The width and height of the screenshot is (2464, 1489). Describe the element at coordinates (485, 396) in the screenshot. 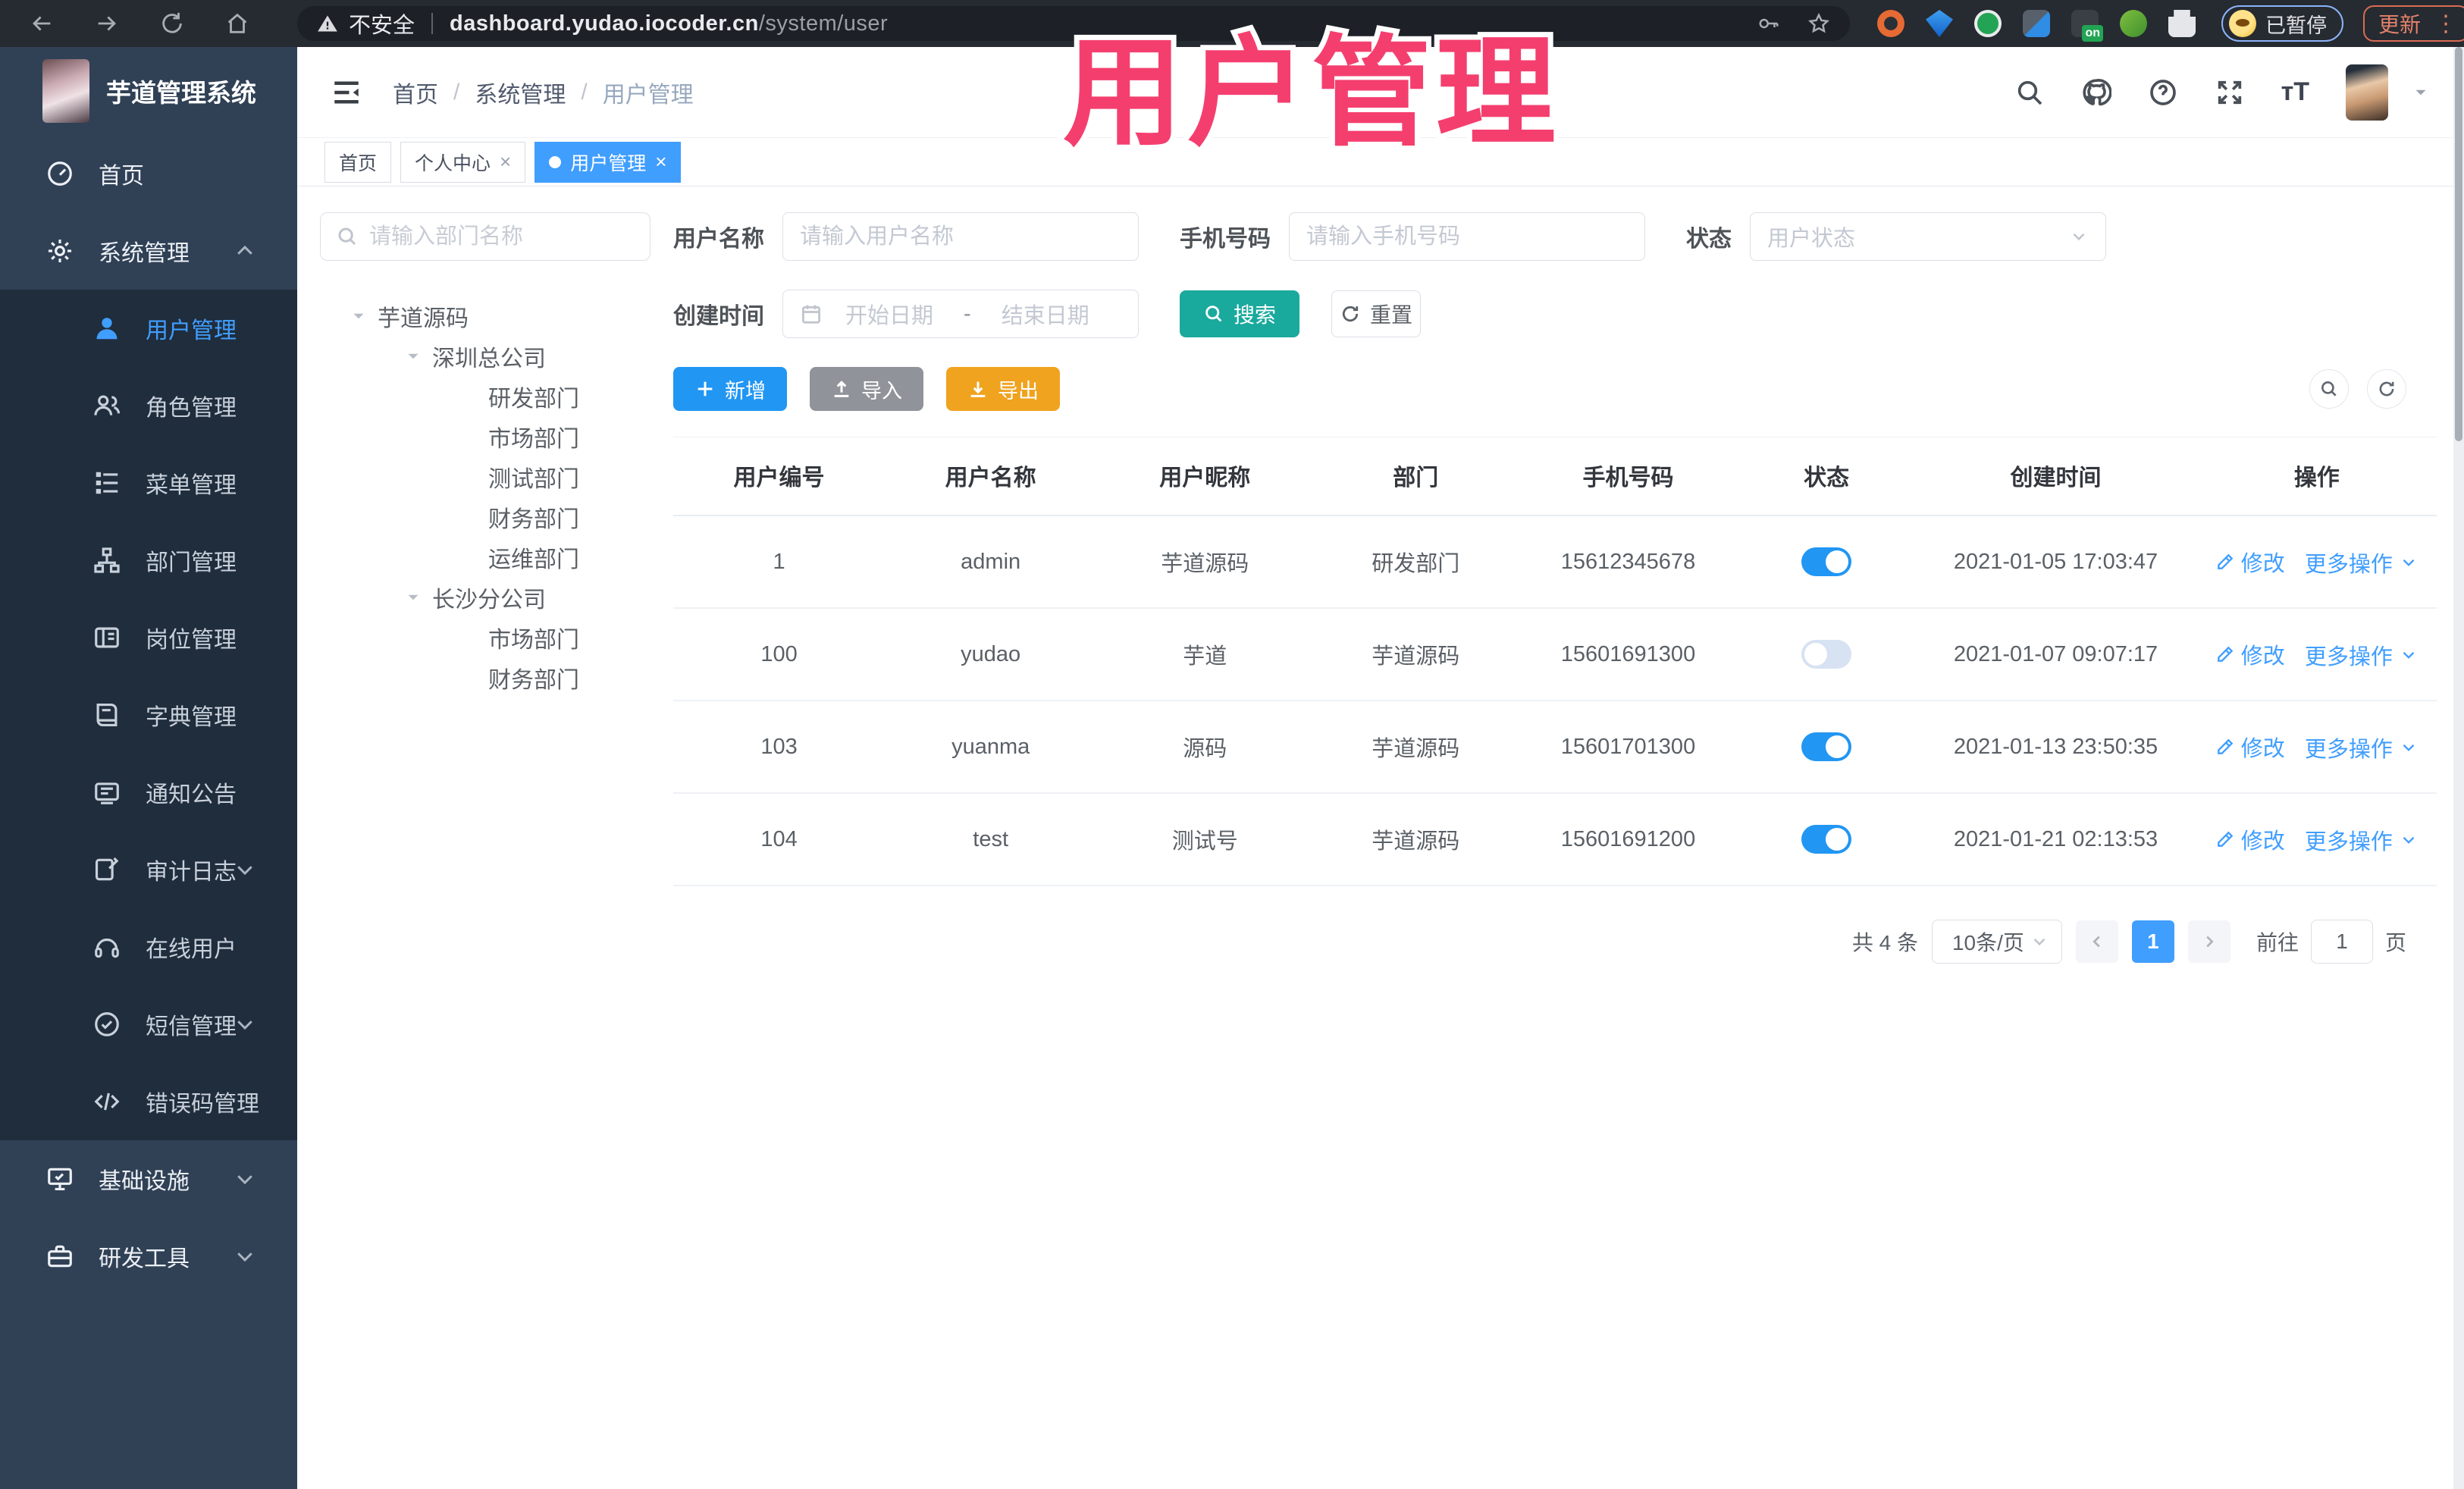

I see `tree-node: 研发部门` at that location.